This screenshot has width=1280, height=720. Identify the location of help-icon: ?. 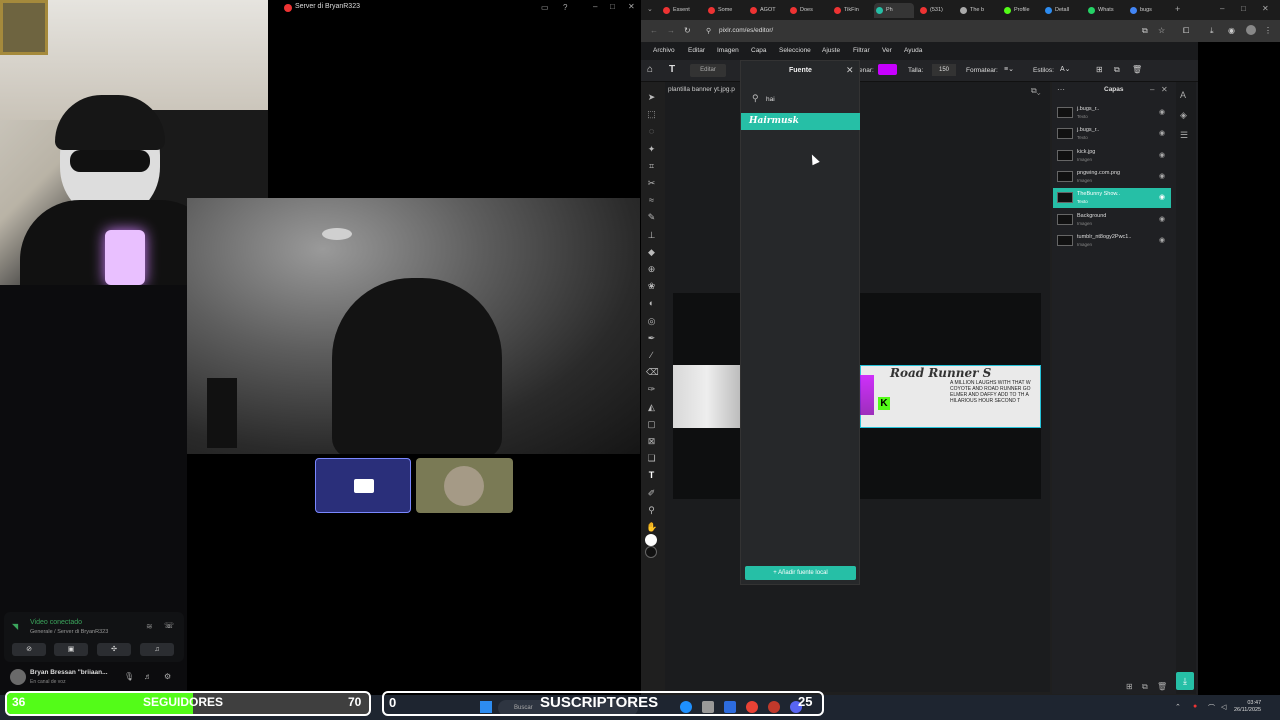
(565, 7).